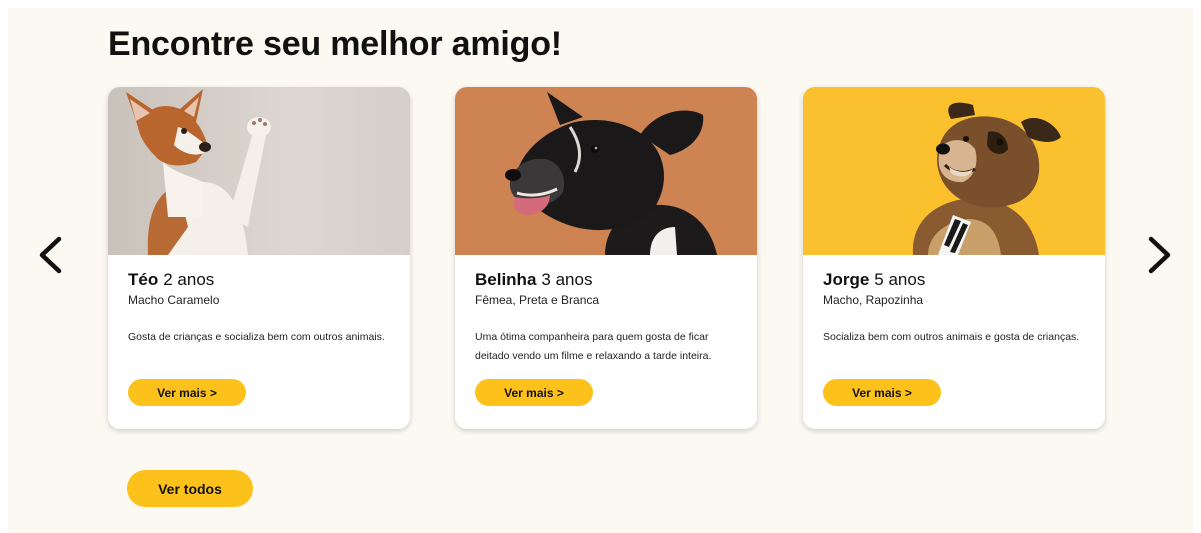 This screenshot has width=1201, height=533. Describe the element at coordinates (882, 392) in the screenshot. I see `view-more-button-jorge: Ver mais >` at that location.